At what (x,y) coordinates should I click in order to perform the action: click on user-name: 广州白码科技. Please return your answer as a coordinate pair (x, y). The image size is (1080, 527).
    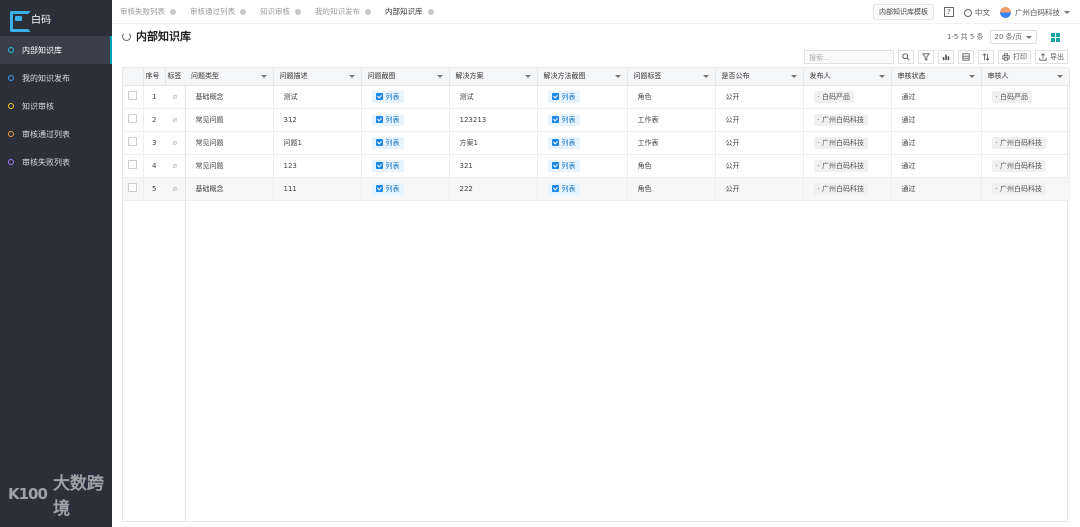
    Looking at the image, I should click on (842, 188).